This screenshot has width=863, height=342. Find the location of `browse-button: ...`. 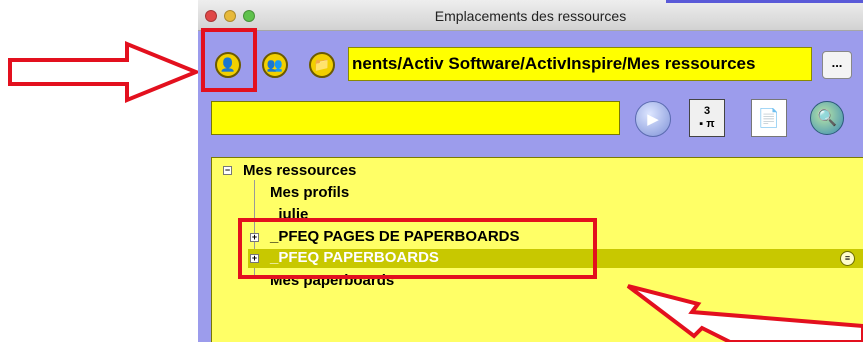

browse-button: ... is located at coordinates (837, 65).